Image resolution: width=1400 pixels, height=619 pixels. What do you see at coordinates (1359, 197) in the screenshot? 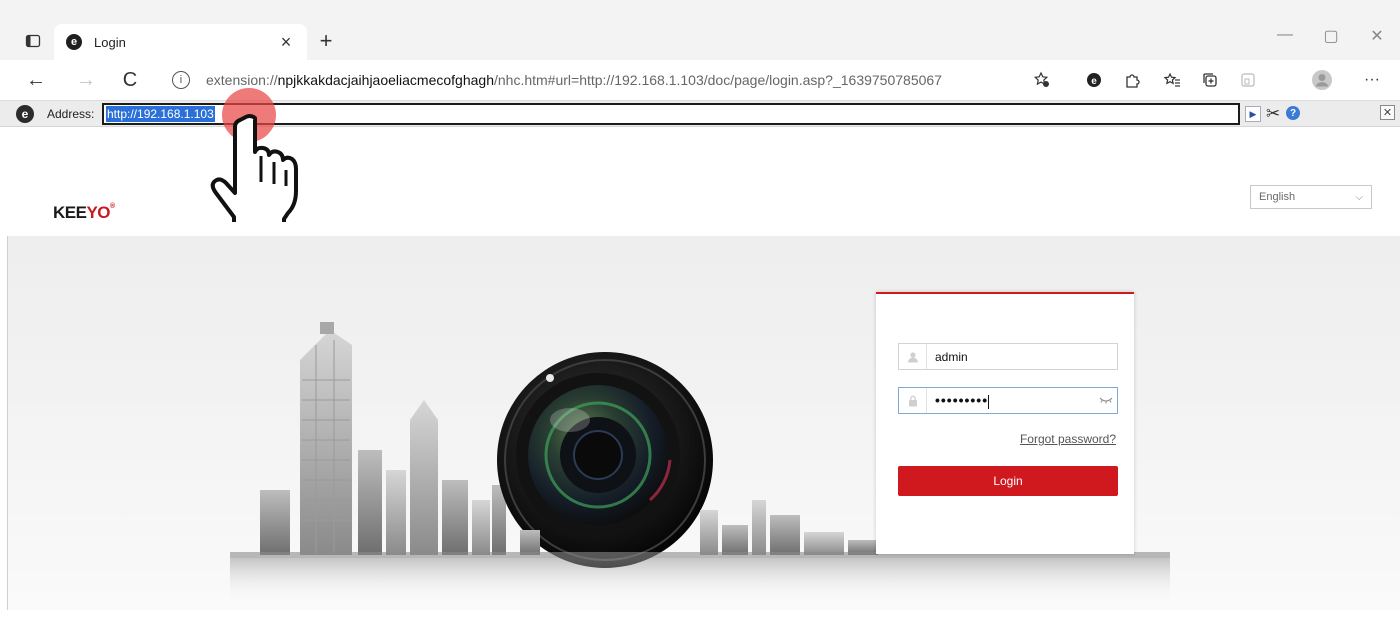
I see `chevron-down-icon: ⌵` at bounding box center [1359, 197].